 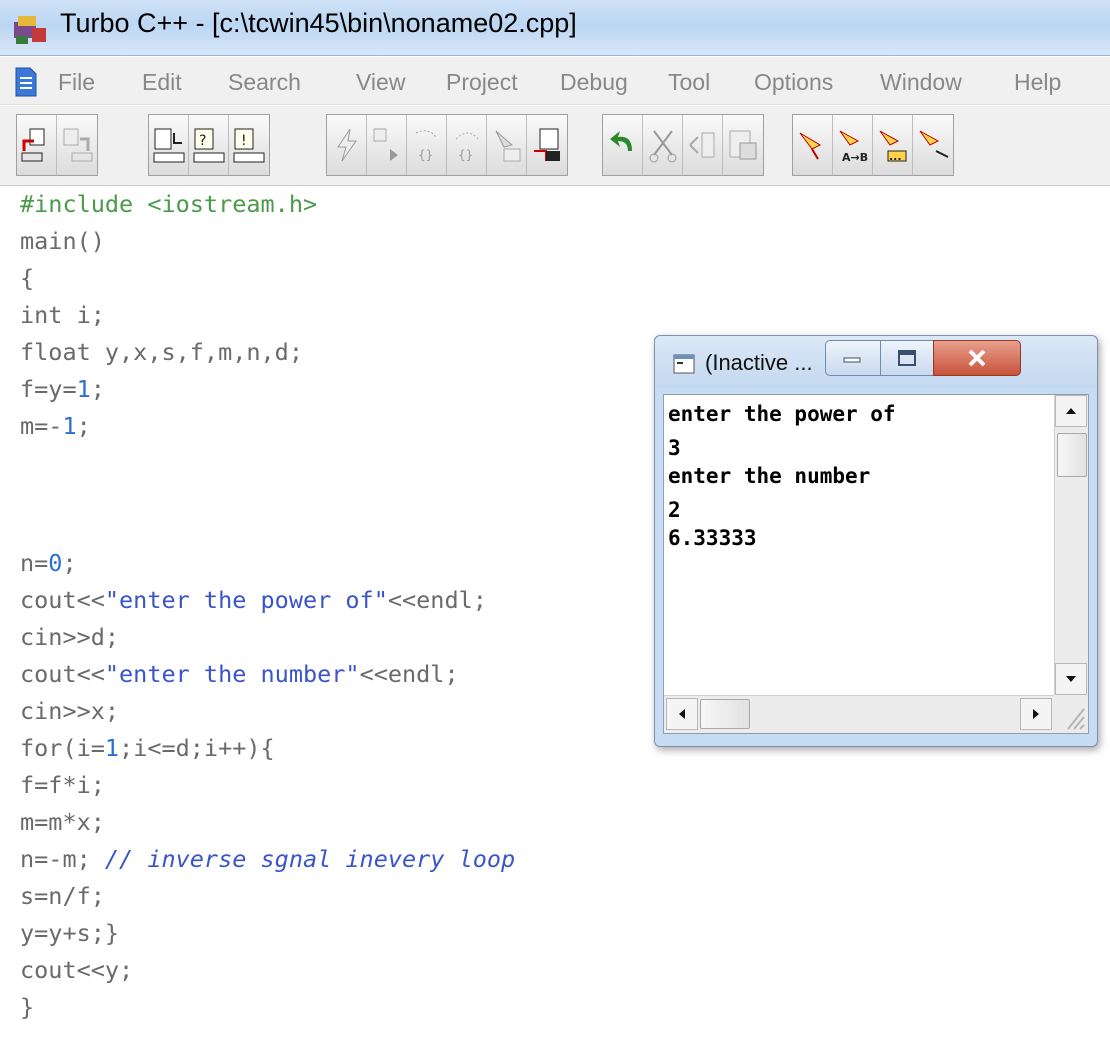 I want to click on console-icon, so click(x=684, y=364).